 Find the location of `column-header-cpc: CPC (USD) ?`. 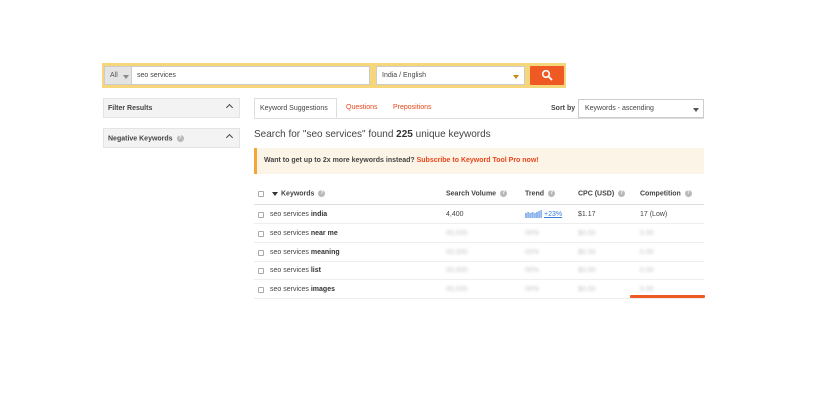

column-header-cpc: CPC (USD) ? is located at coordinates (602, 194).